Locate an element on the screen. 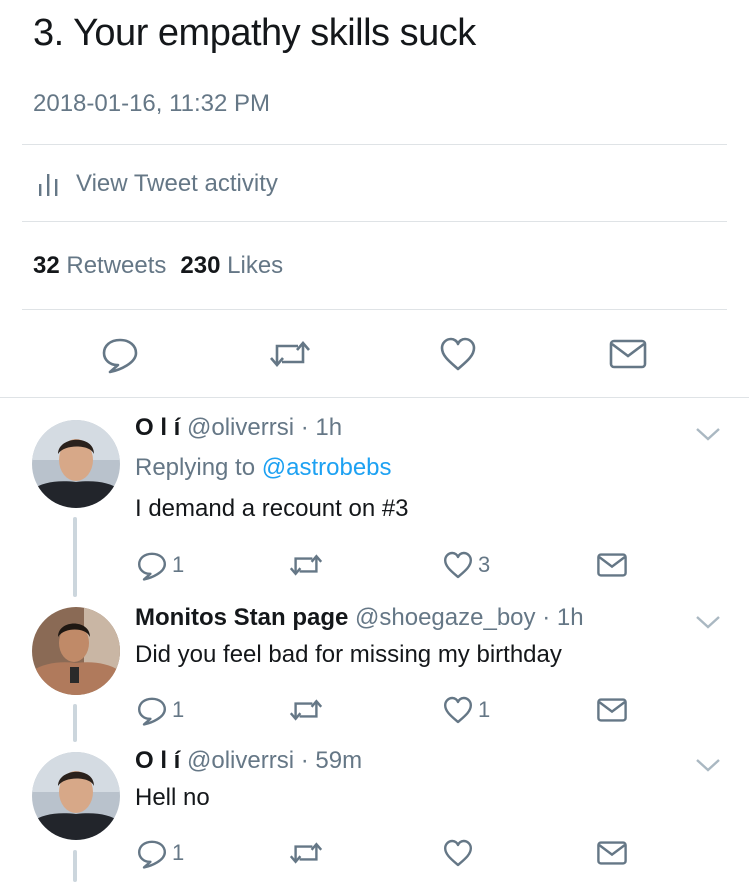 Image resolution: width=749 pixels, height=882 pixels. view-tweet-activity-link: View Tweet activity is located at coordinates (157, 184).